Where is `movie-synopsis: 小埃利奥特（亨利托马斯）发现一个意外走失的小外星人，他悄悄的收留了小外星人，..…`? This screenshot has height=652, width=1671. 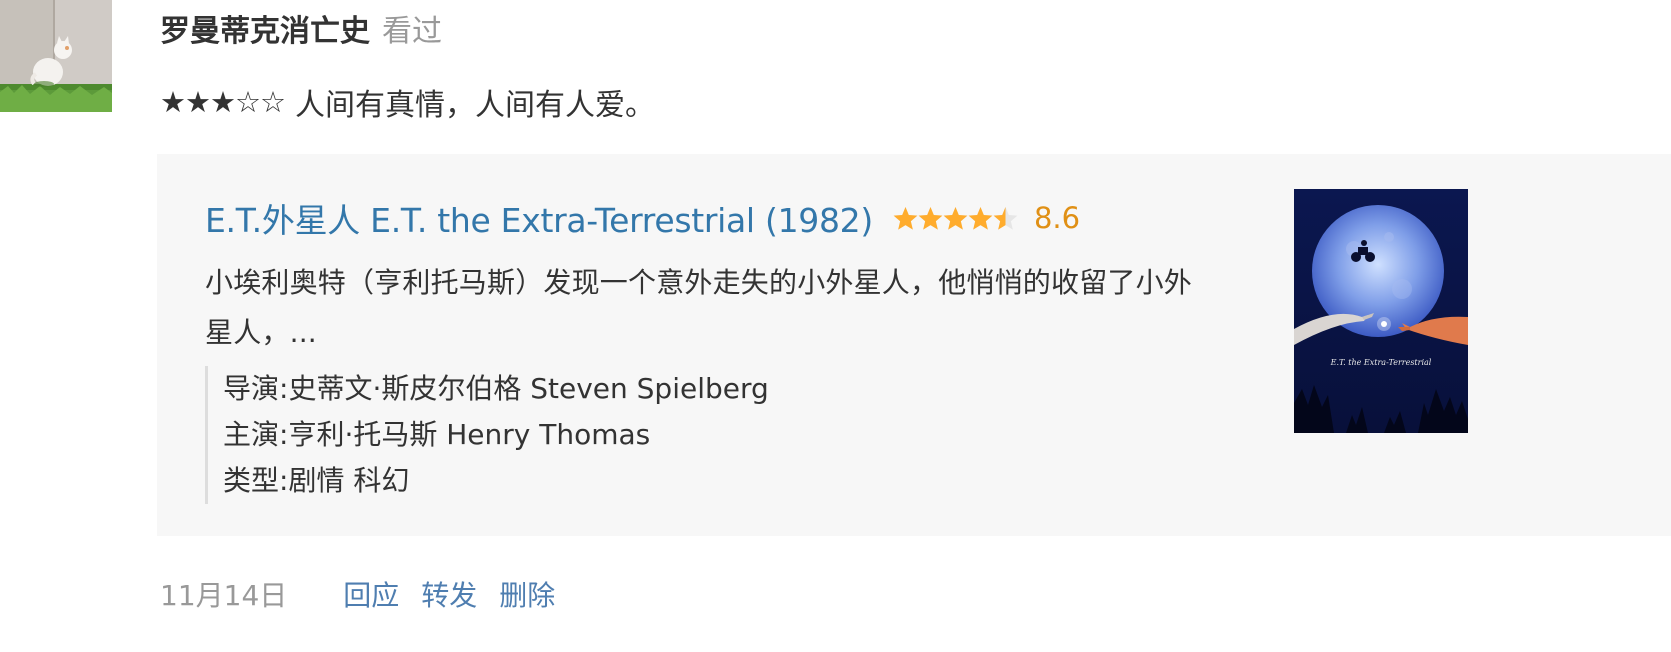 movie-synopsis: 小埃利奥特（亨利托马斯）发现一个意外走失的小外星人，他悄悄的收留了小外星人，..… is located at coordinates (699, 307).